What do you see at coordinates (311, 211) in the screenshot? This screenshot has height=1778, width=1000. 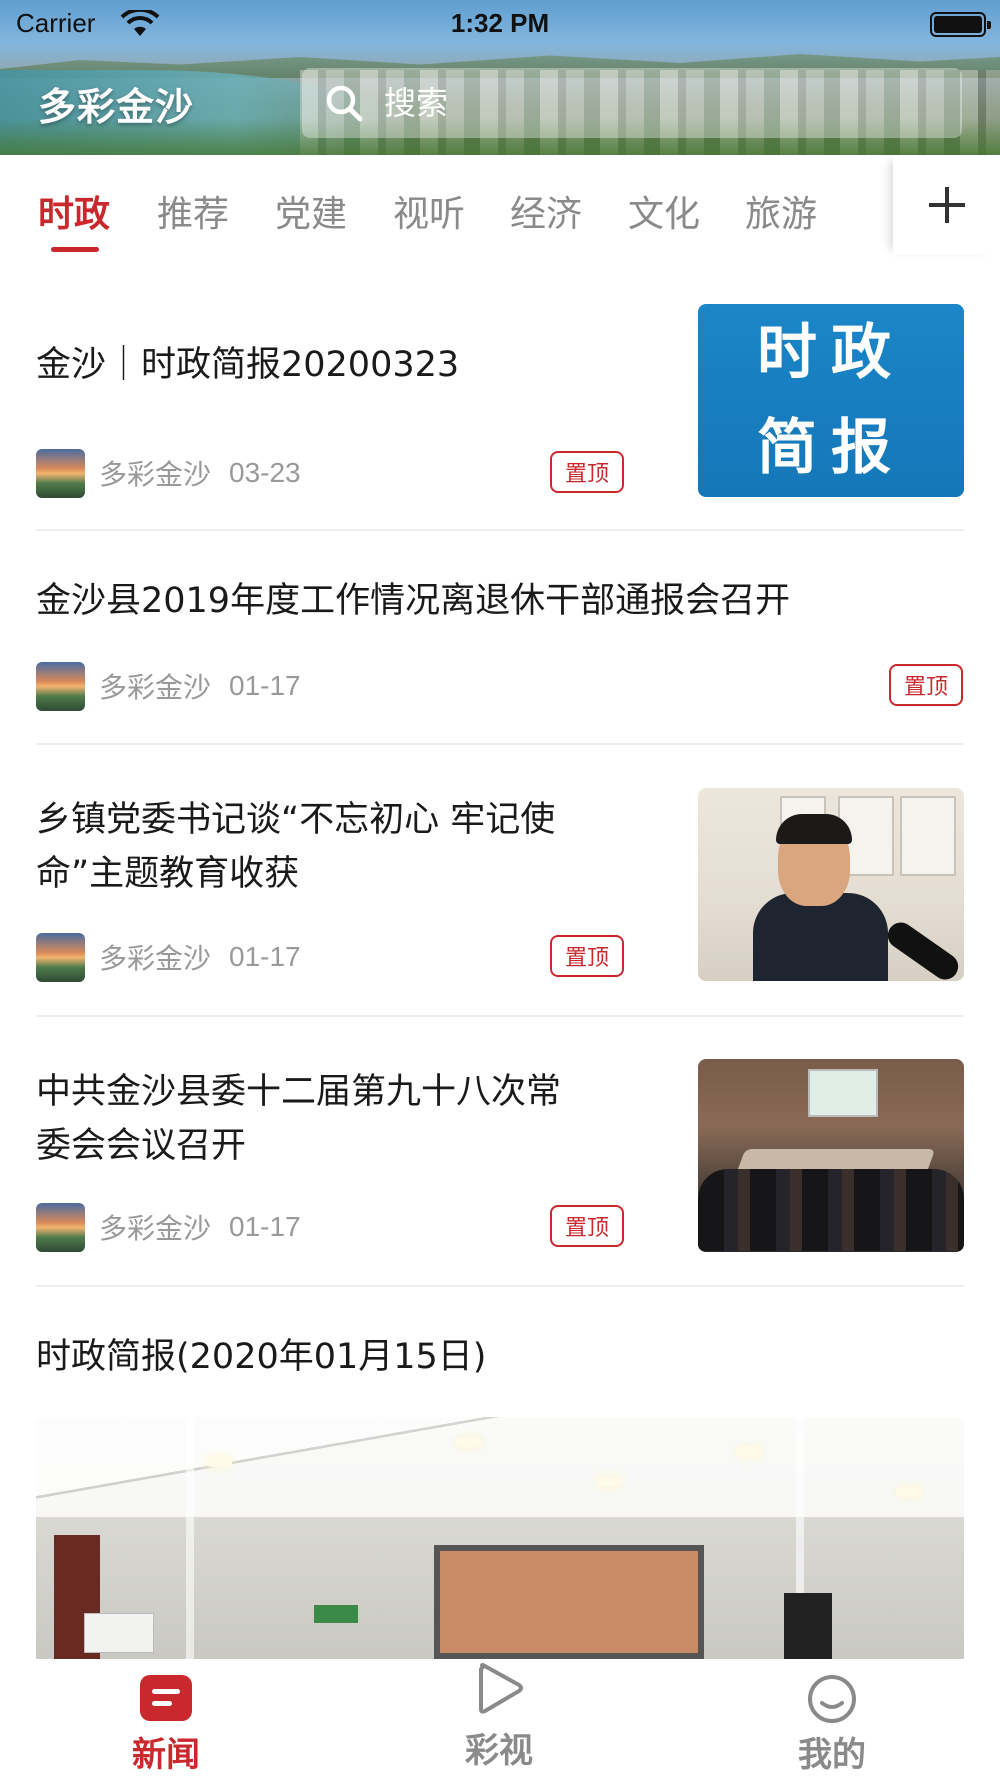 I see `tab-party: 党建` at bounding box center [311, 211].